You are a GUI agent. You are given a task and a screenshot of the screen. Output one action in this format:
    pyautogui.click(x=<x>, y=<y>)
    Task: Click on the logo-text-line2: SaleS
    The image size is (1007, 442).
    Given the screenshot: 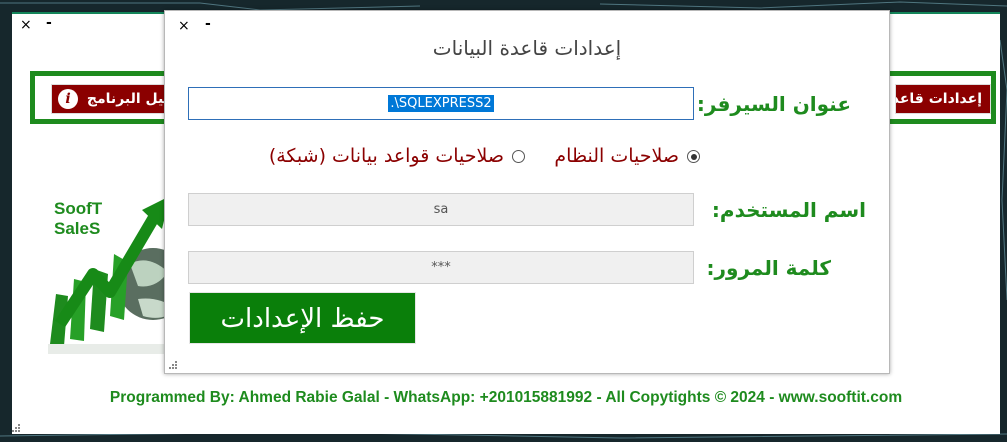 What is the action you would take?
    pyautogui.click(x=77, y=228)
    